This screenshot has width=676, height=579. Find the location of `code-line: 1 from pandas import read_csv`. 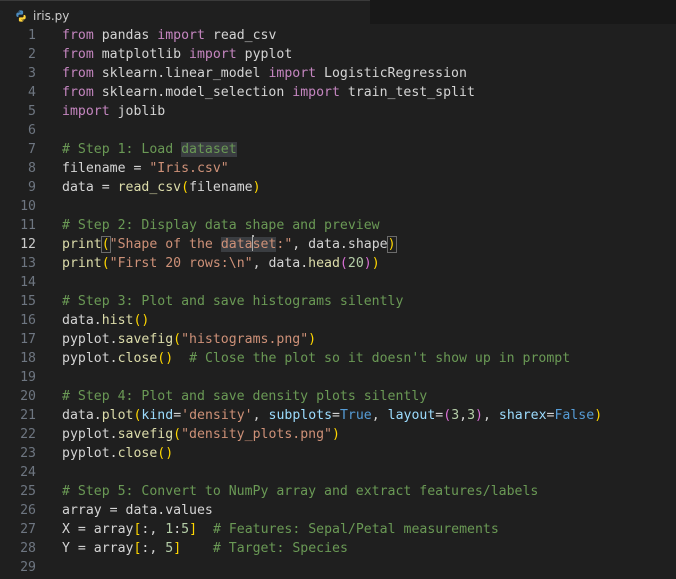

code-line: 1 from pandas import read_csv is located at coordinates (338, 35).